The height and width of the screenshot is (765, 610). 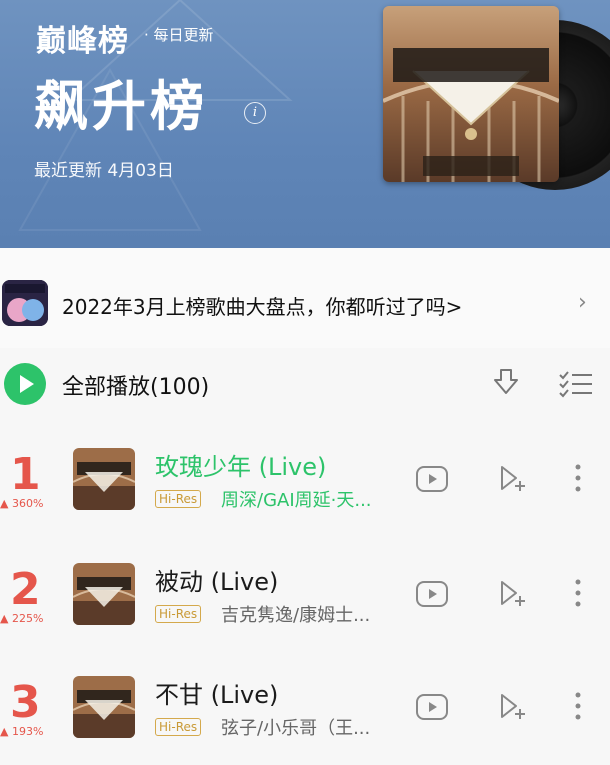 What do you see at coordinates (25, 474) in the screenshot?
I see `rank-number: 1` at bounding box center [25, 474].